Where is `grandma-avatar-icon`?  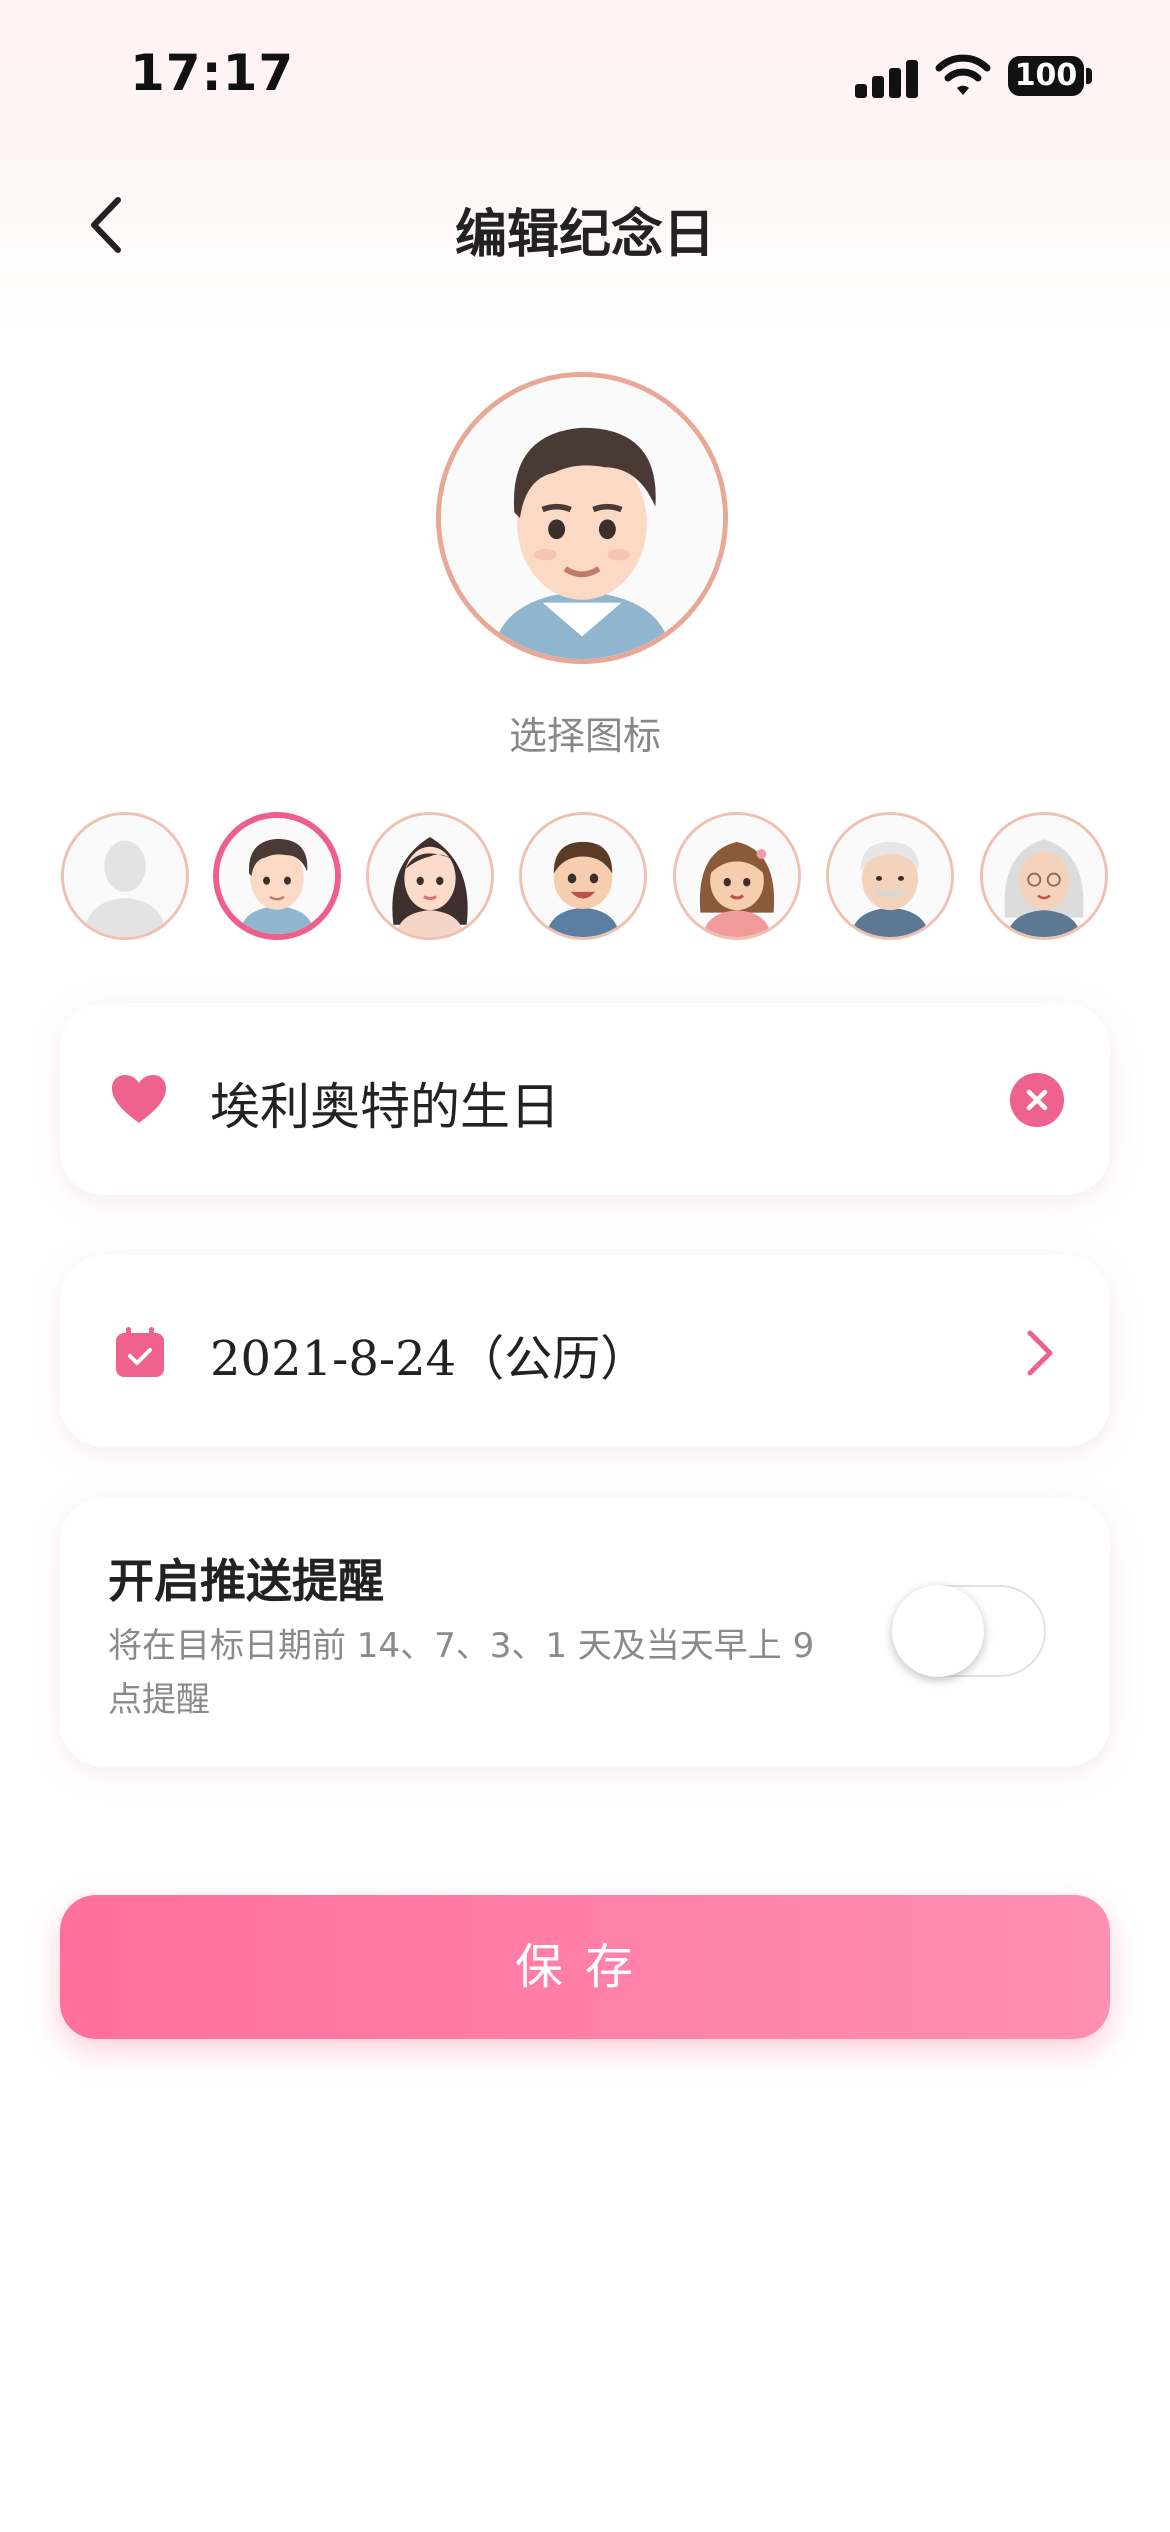
grandma-avatar-icon is located at coordinates (1044, 876).